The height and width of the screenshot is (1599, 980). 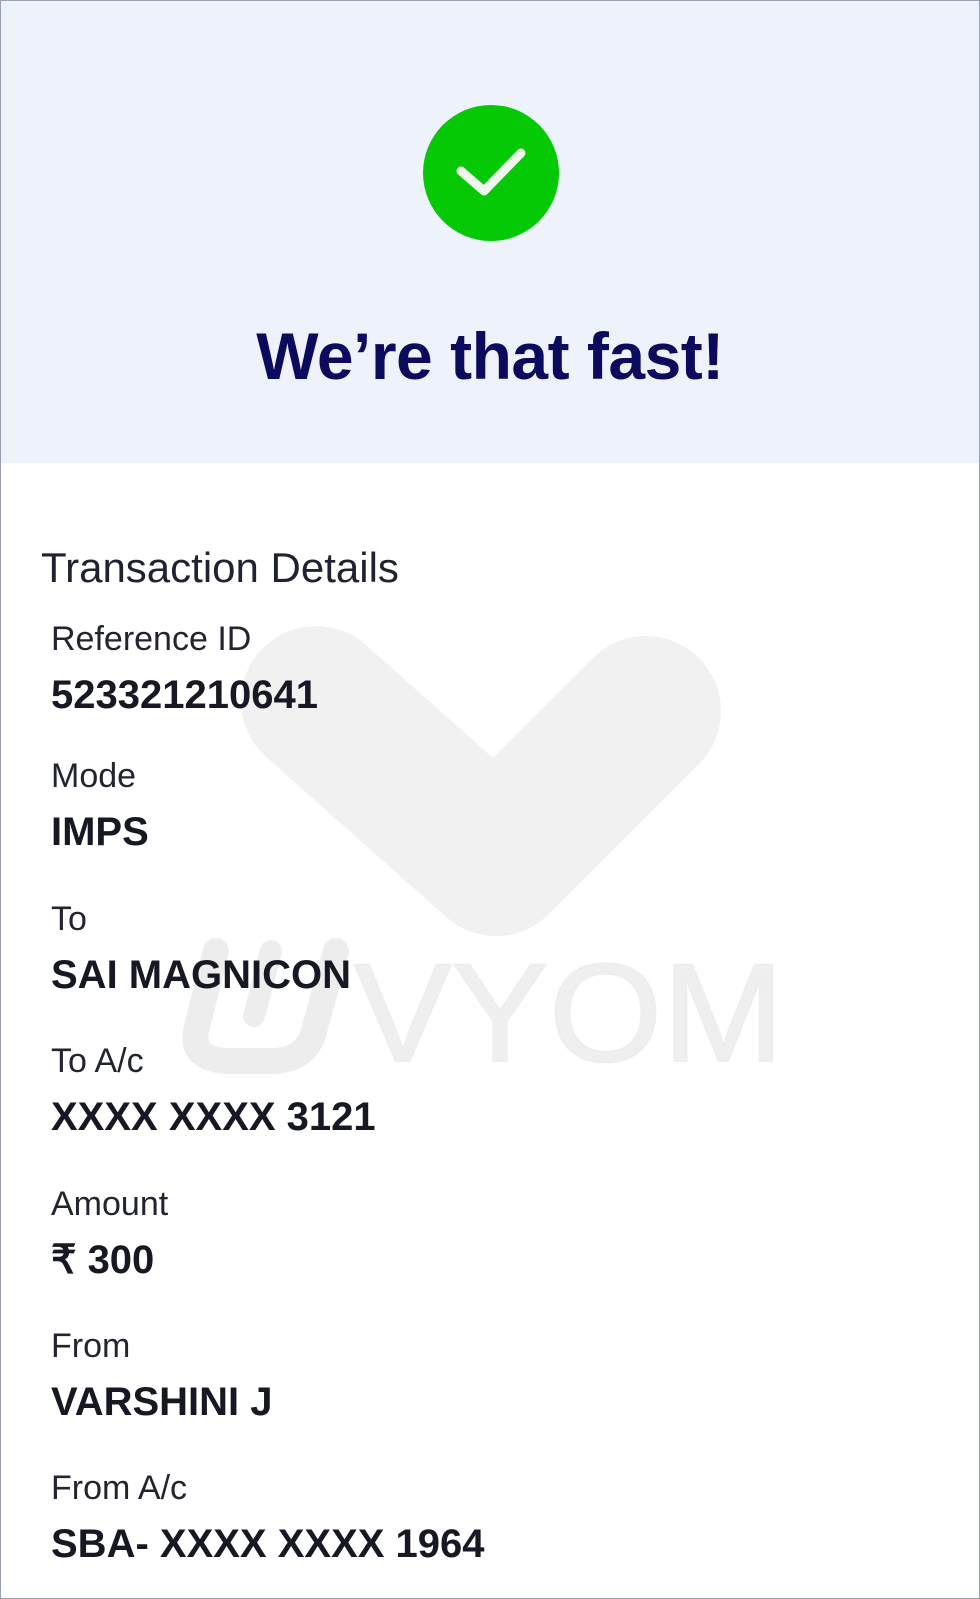 I want to click on check-icon, so click(x=491, y=172).